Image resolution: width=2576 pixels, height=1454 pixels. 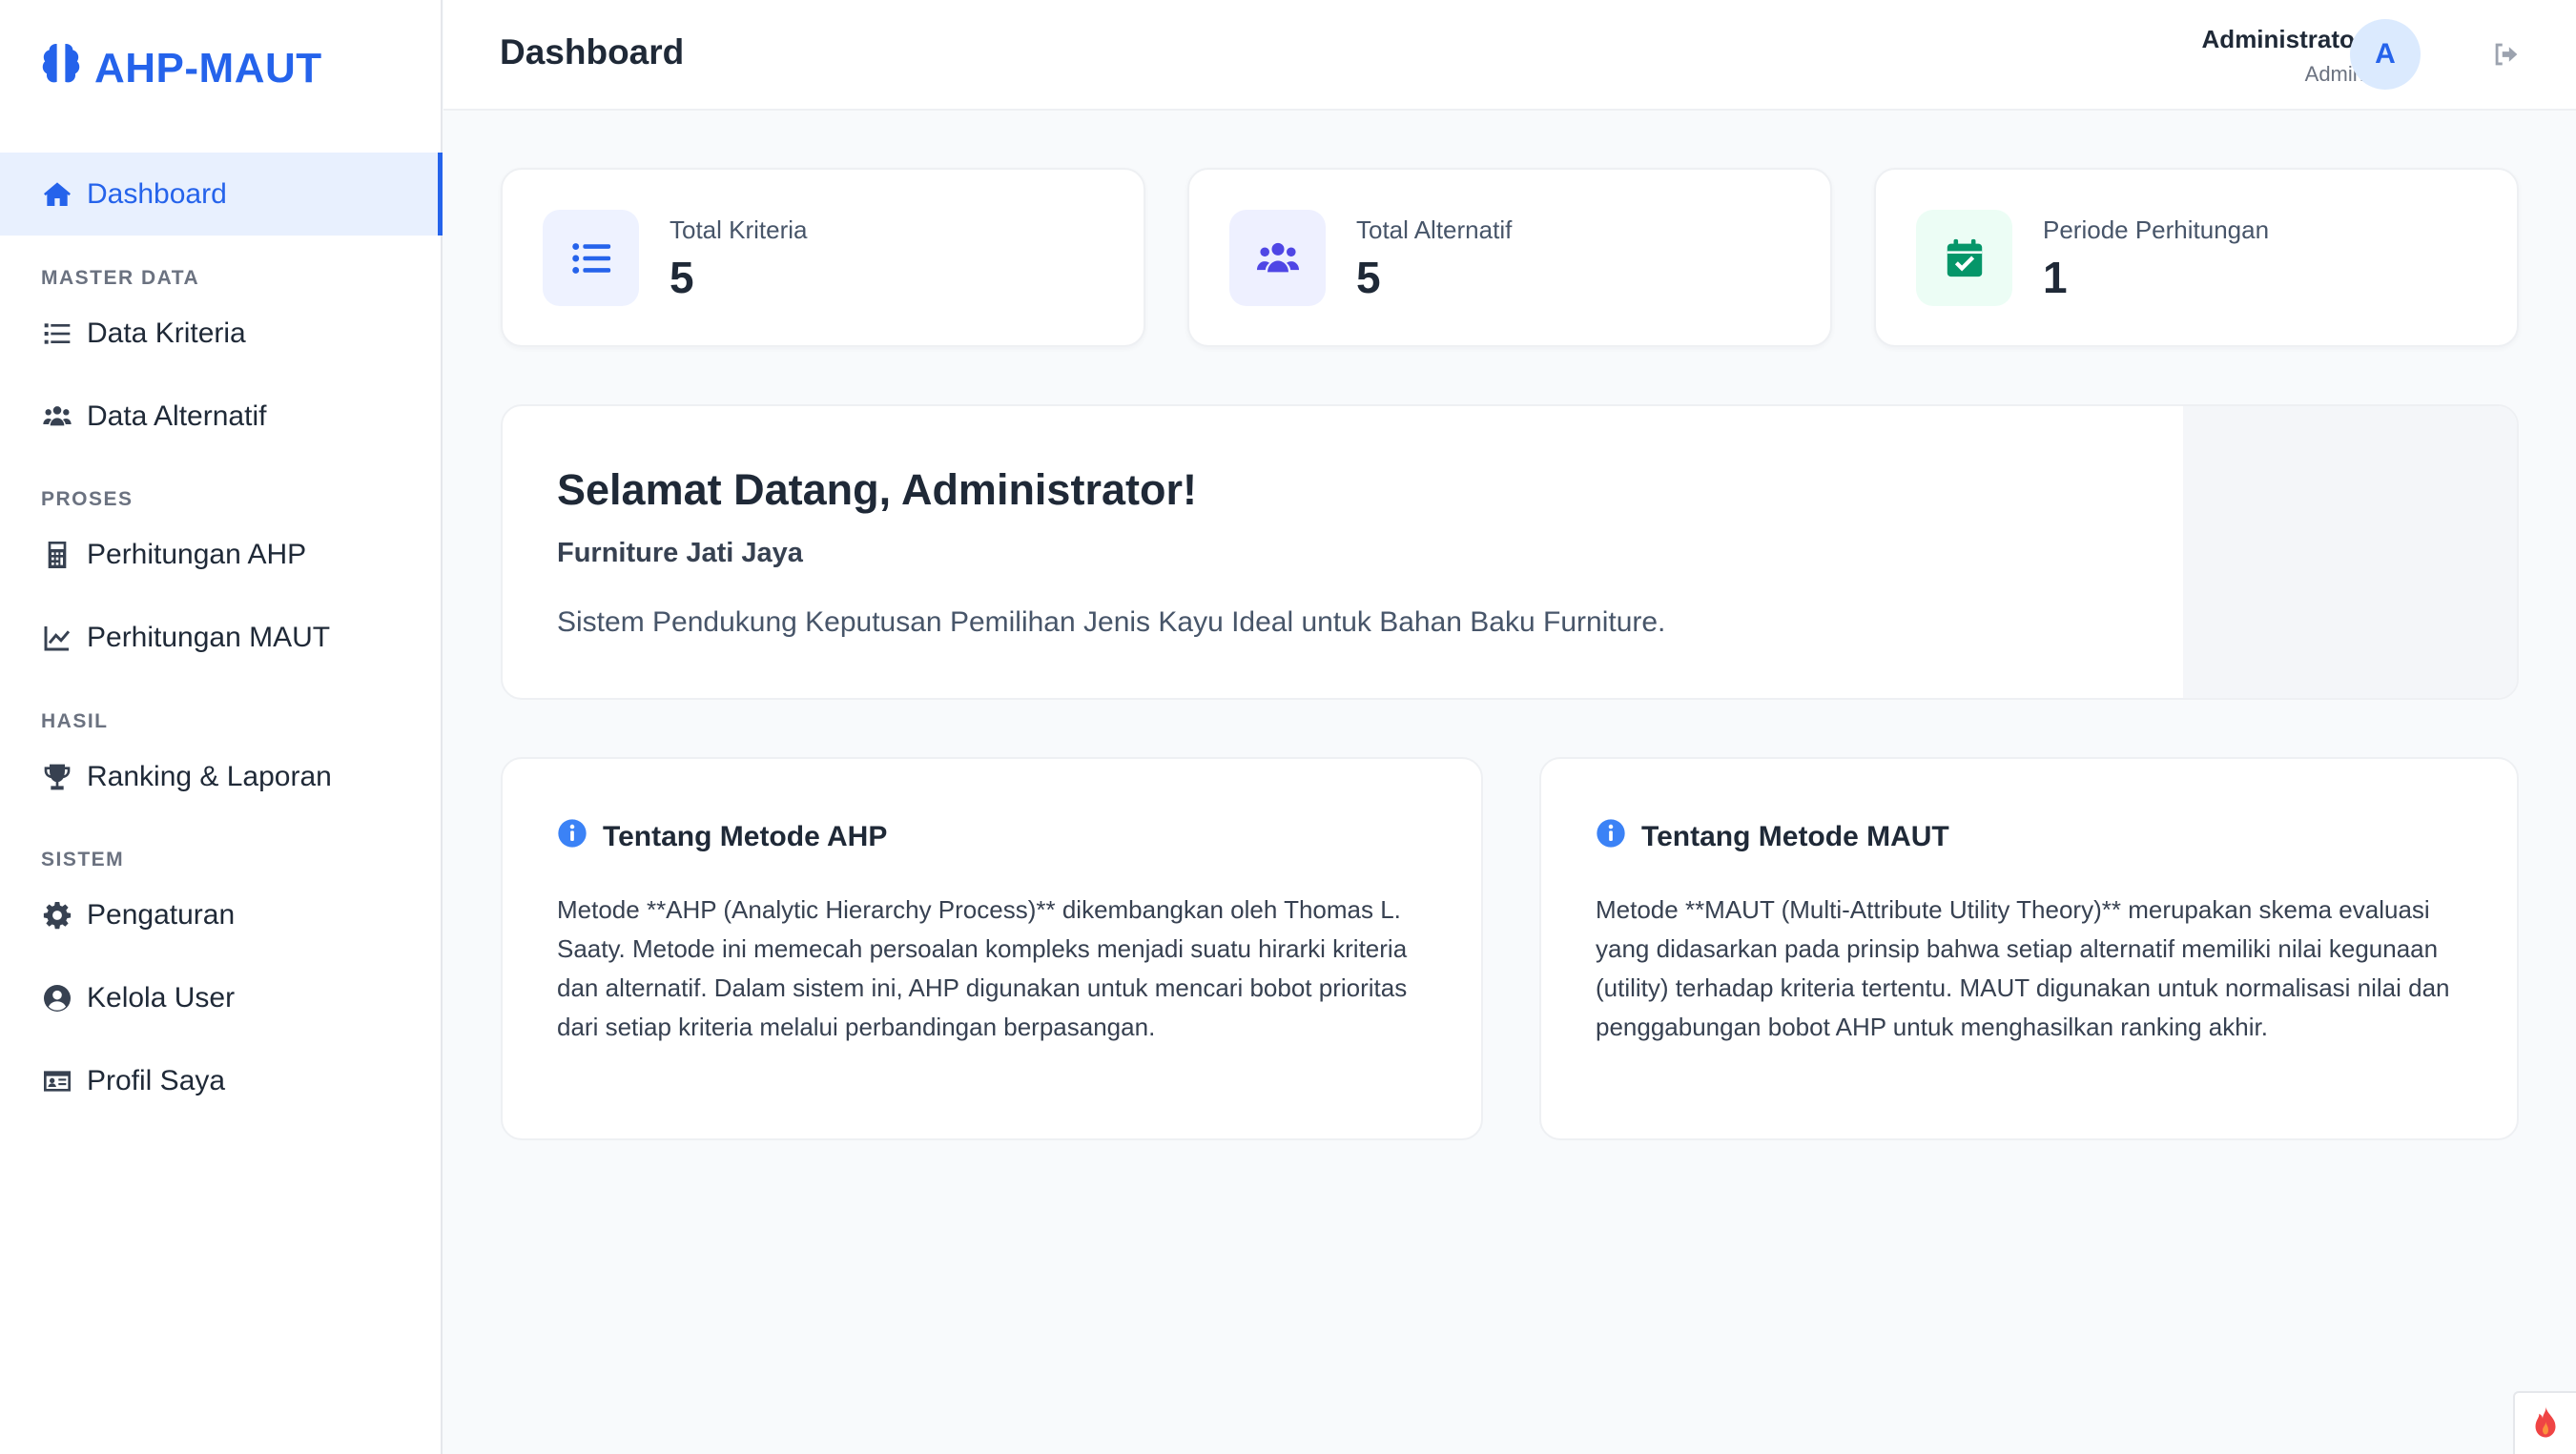 What do you see at coordinates (83, 859) in the screenshot?
I see `section-sistem: SISTEM` at bounding box center [83, 859].